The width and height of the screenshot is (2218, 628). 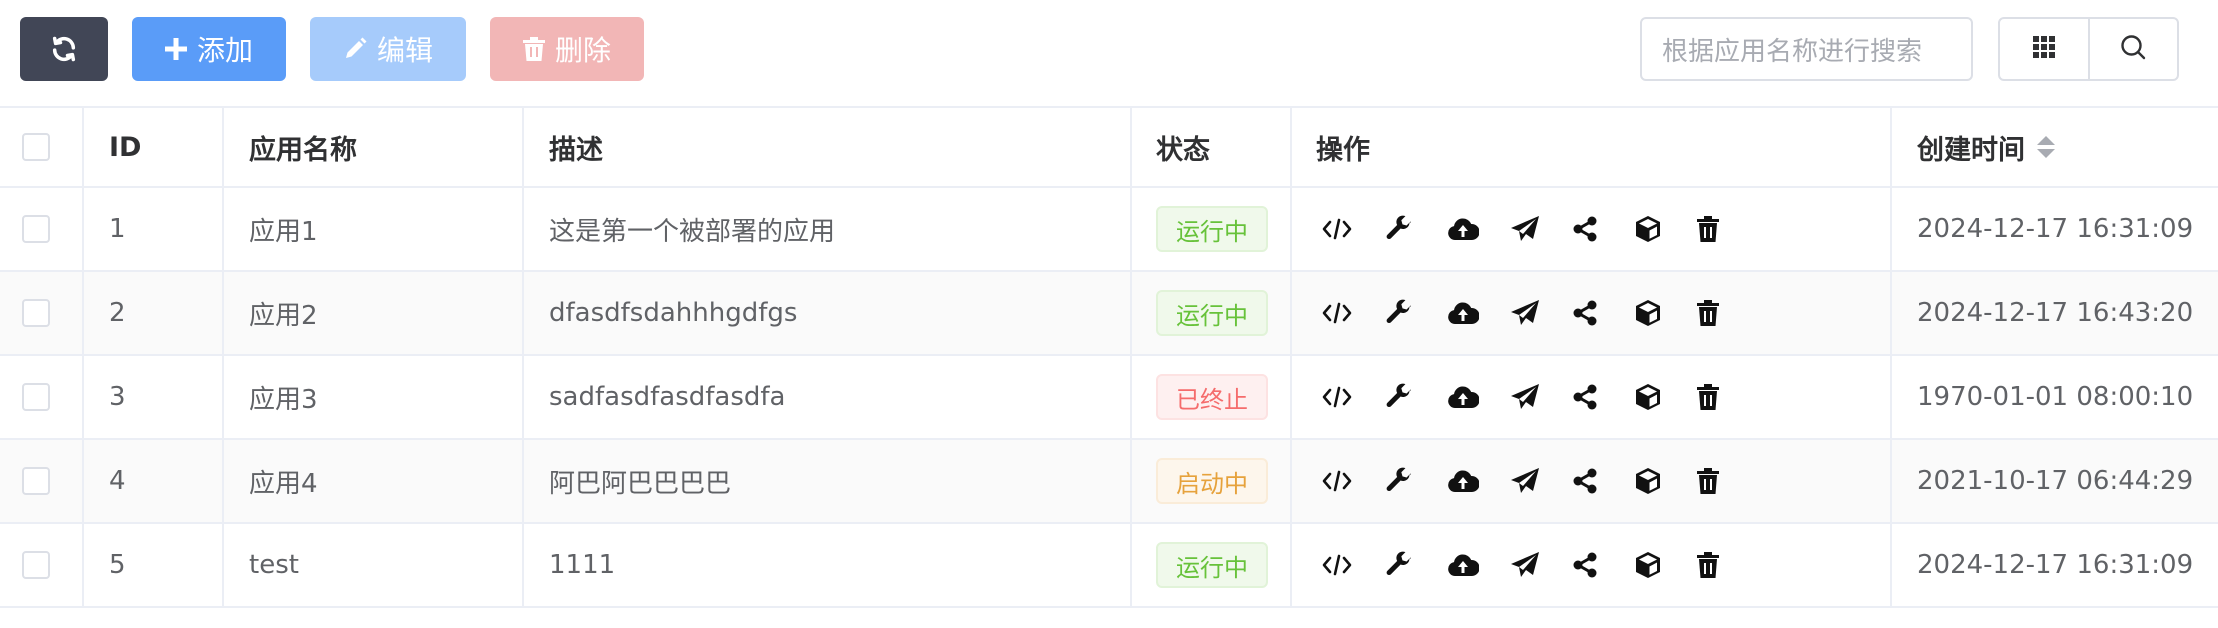 What do you see at coordinates (2055, 397) in the screenshot?
I see `cell-created-at: 1970-01-01 08:00:10` at bounding box center [2055, 397].